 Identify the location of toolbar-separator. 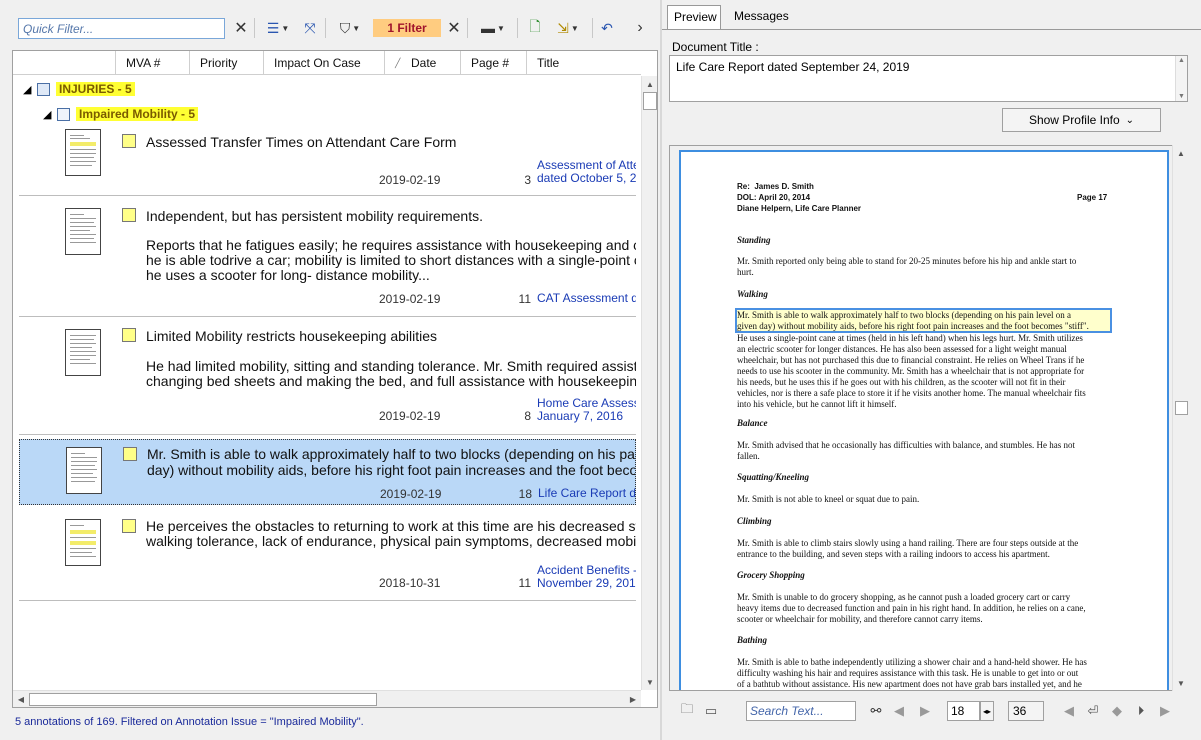
(467, 28).